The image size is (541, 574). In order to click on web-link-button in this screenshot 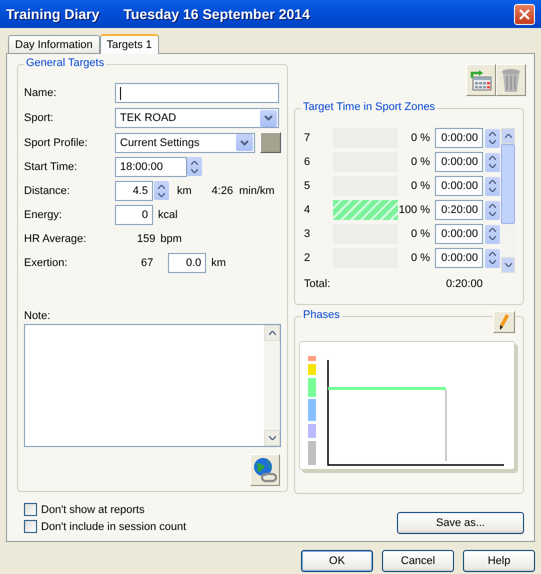, I will do `click(265, 470)`.